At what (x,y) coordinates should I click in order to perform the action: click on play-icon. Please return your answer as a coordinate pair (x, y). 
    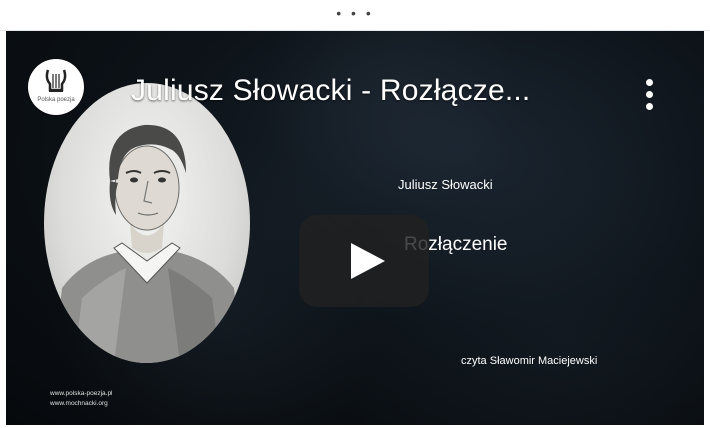
    Looking at the image, I should click on (368, 261).